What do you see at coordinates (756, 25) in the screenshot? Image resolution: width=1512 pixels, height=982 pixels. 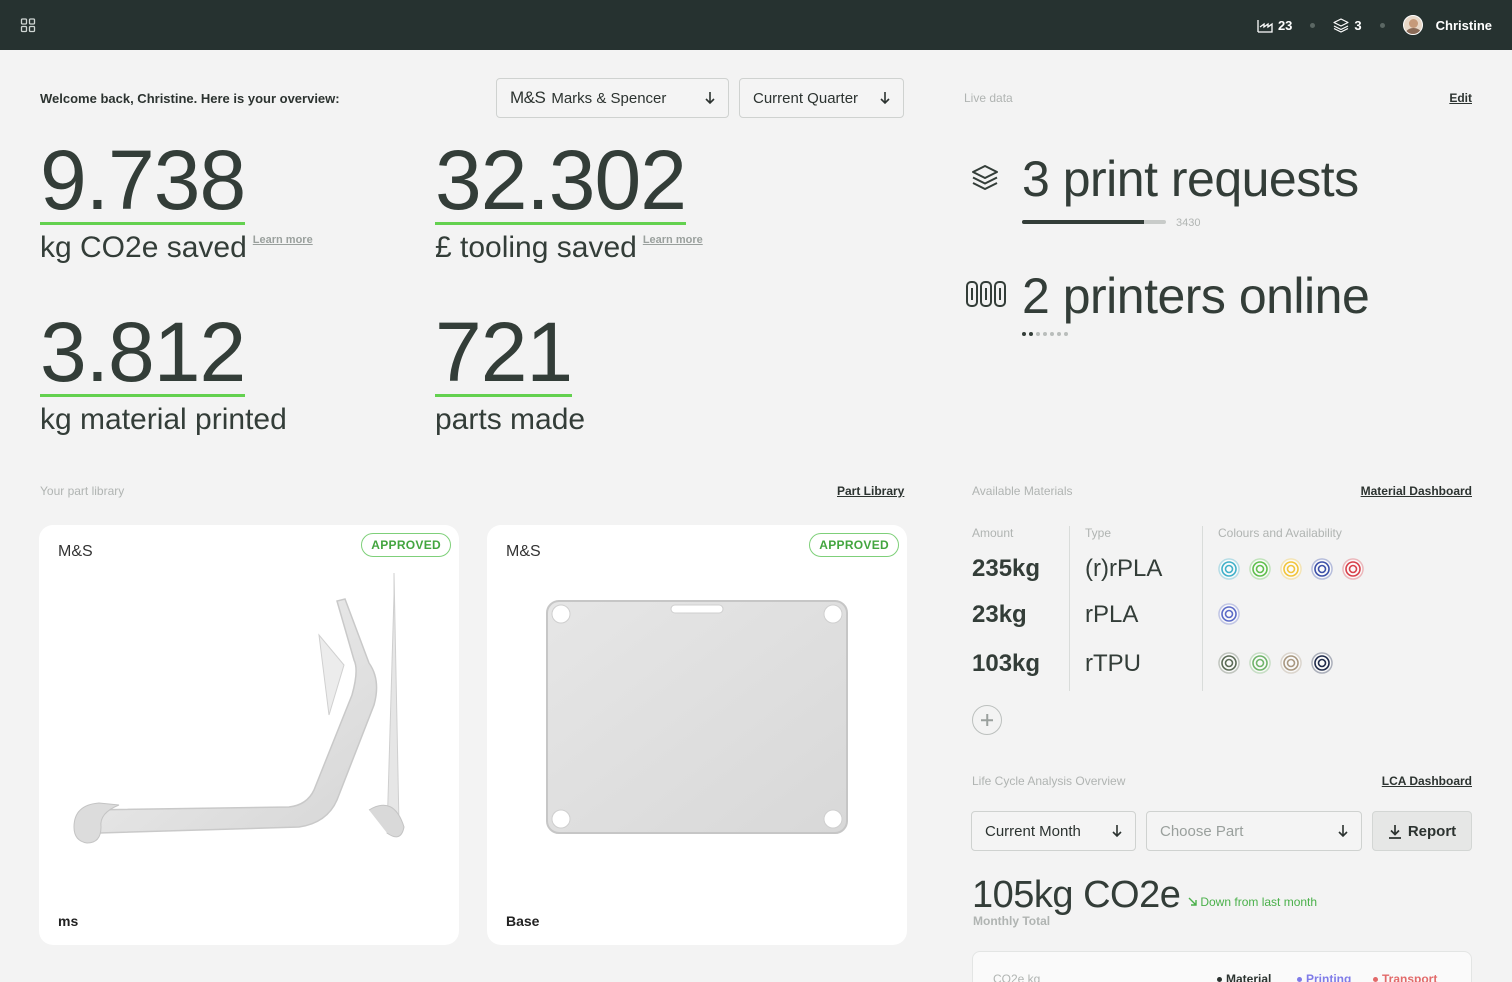 I see `top-bar: 23 3 Christine` at bounding box center [756, 25].